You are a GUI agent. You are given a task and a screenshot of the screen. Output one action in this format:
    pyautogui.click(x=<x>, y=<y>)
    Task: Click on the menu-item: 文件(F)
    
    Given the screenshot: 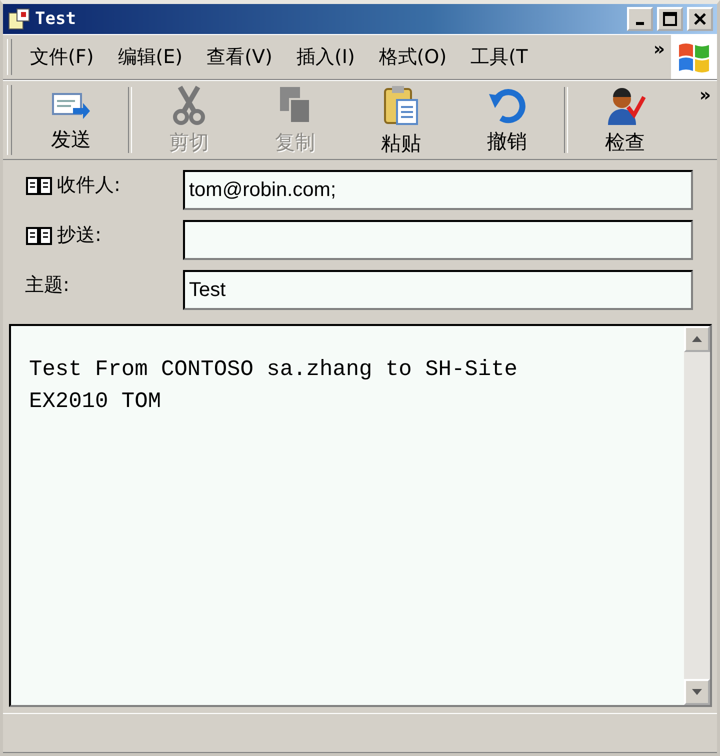 What is the action you would take?
    pyautogui.click(x=62, y=57)
    